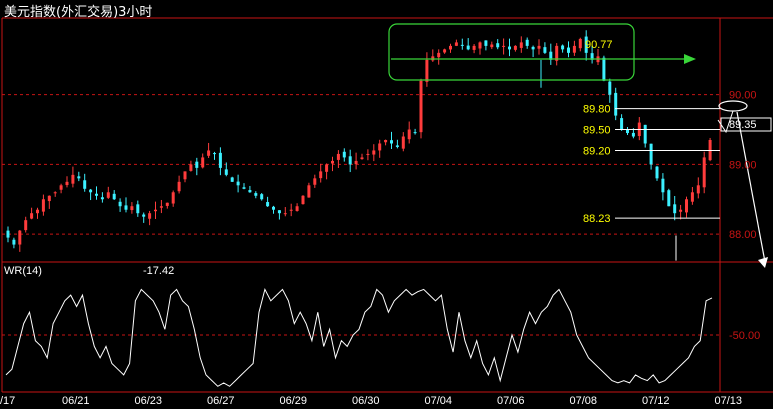 This screenshot has width=773, height=409. Describe the element at coordinates (743, 125) in the screenshot. I see `current-price-label: 89.35` at that location.